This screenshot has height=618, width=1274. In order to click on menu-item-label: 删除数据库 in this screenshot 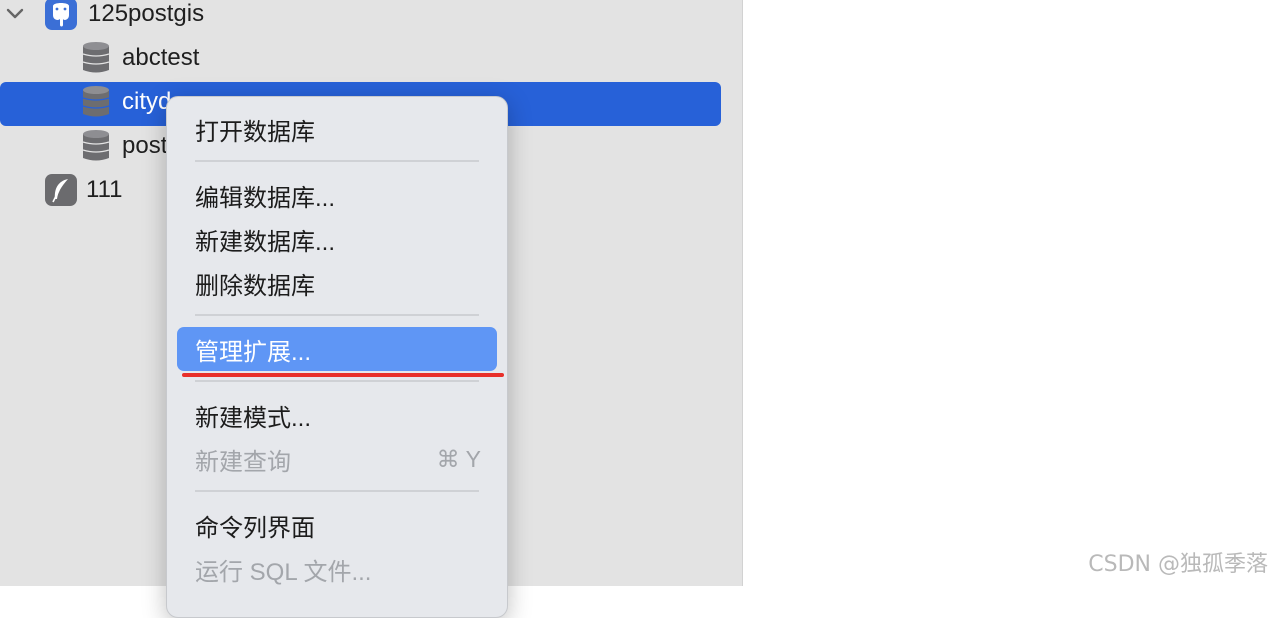, I will do `click(255, 286)`.